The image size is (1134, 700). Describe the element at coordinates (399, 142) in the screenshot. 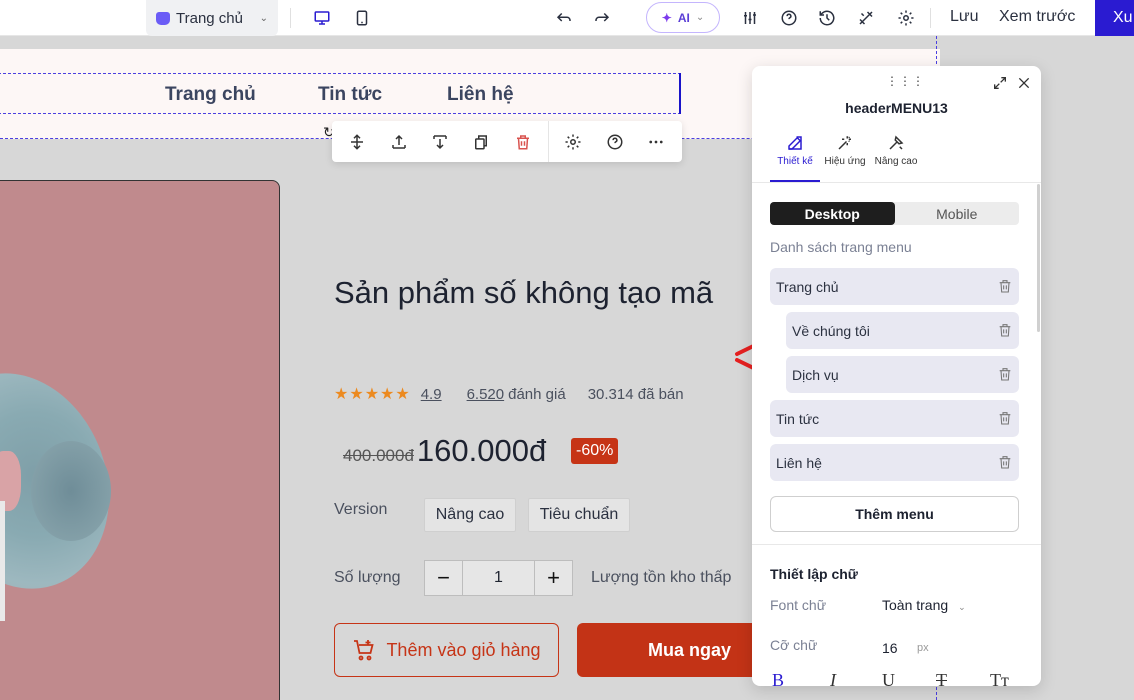

I see `move-up-icon` at that location.